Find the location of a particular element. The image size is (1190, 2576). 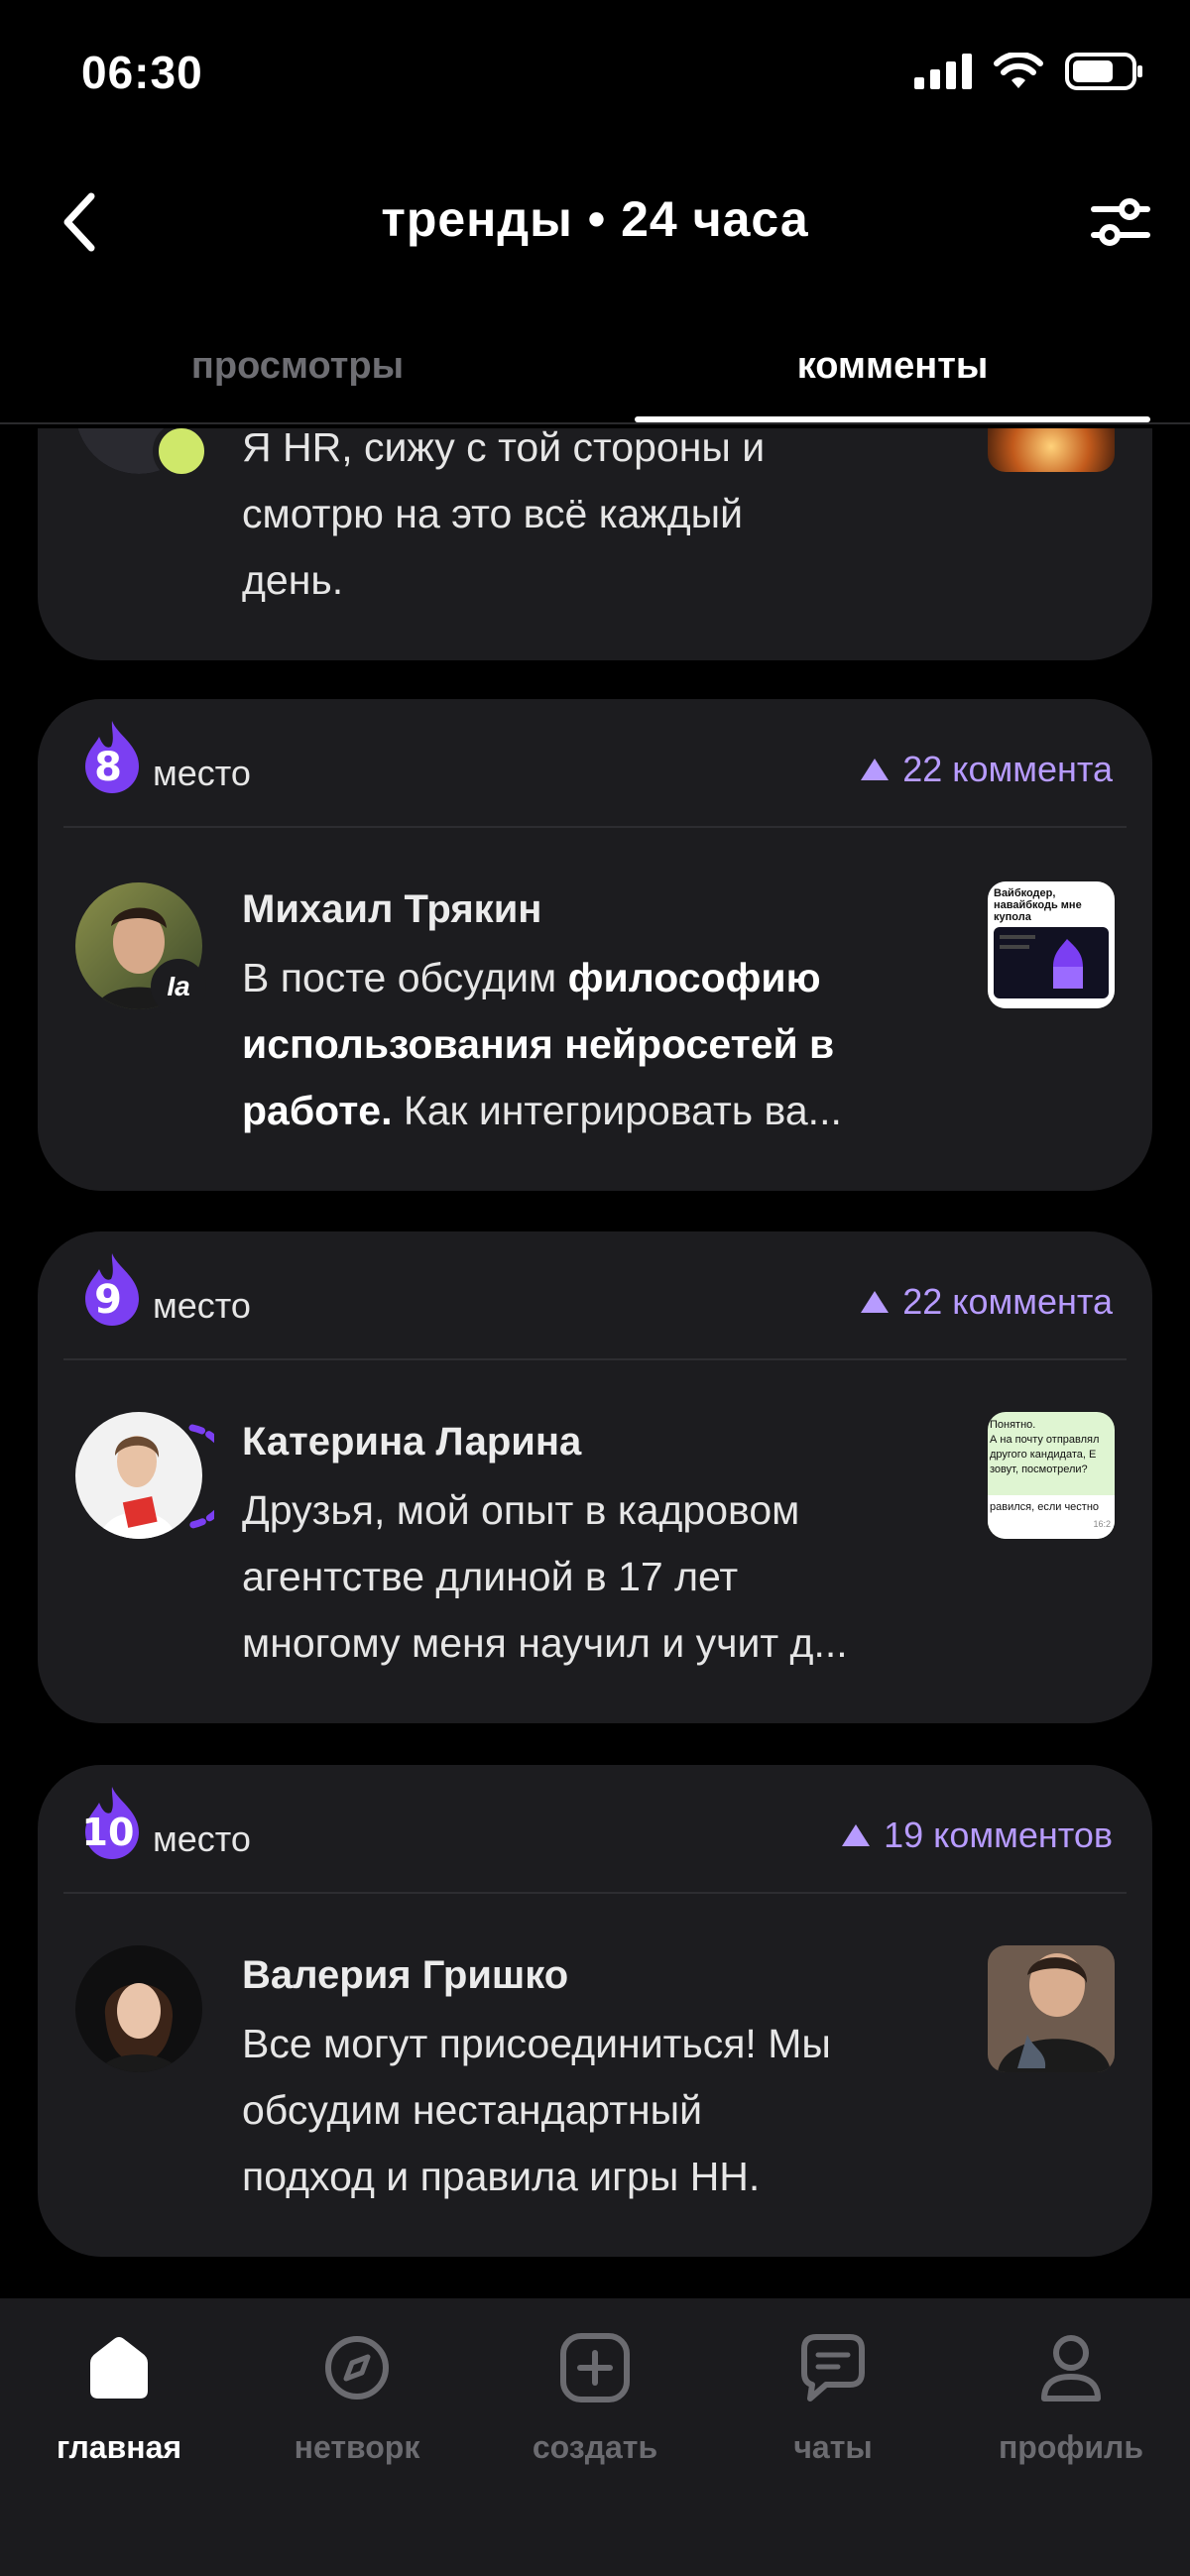

wifi-icon is located at coordinates (1018, 70).